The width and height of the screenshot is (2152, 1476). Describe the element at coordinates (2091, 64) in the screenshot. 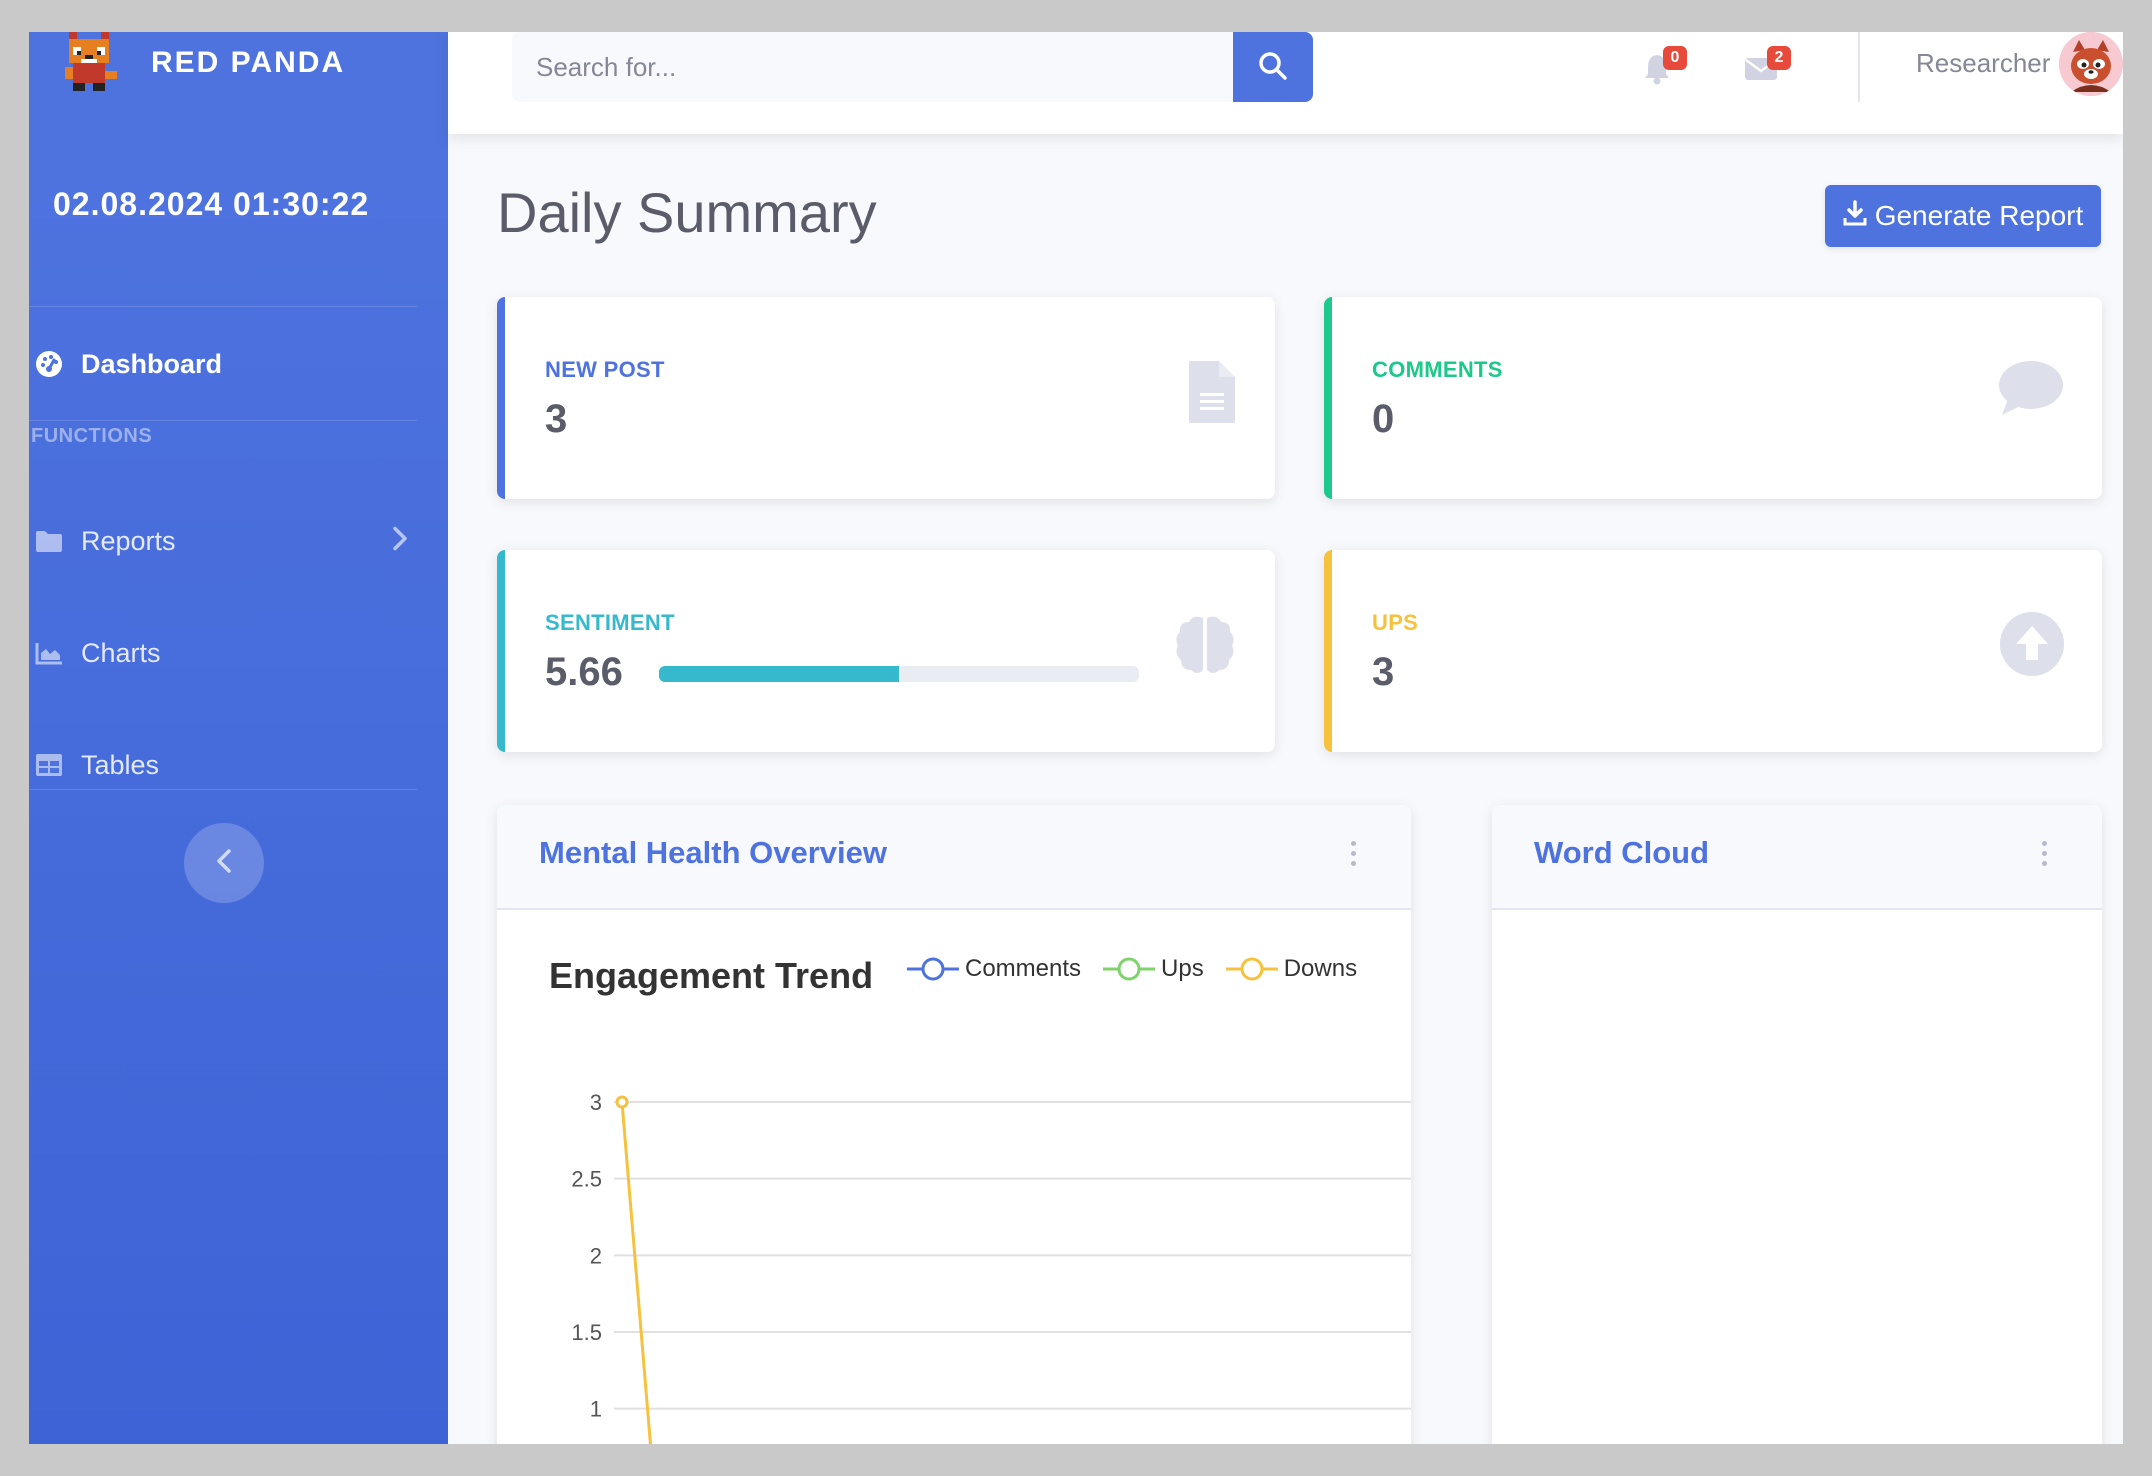

I see `avatar` at that location.